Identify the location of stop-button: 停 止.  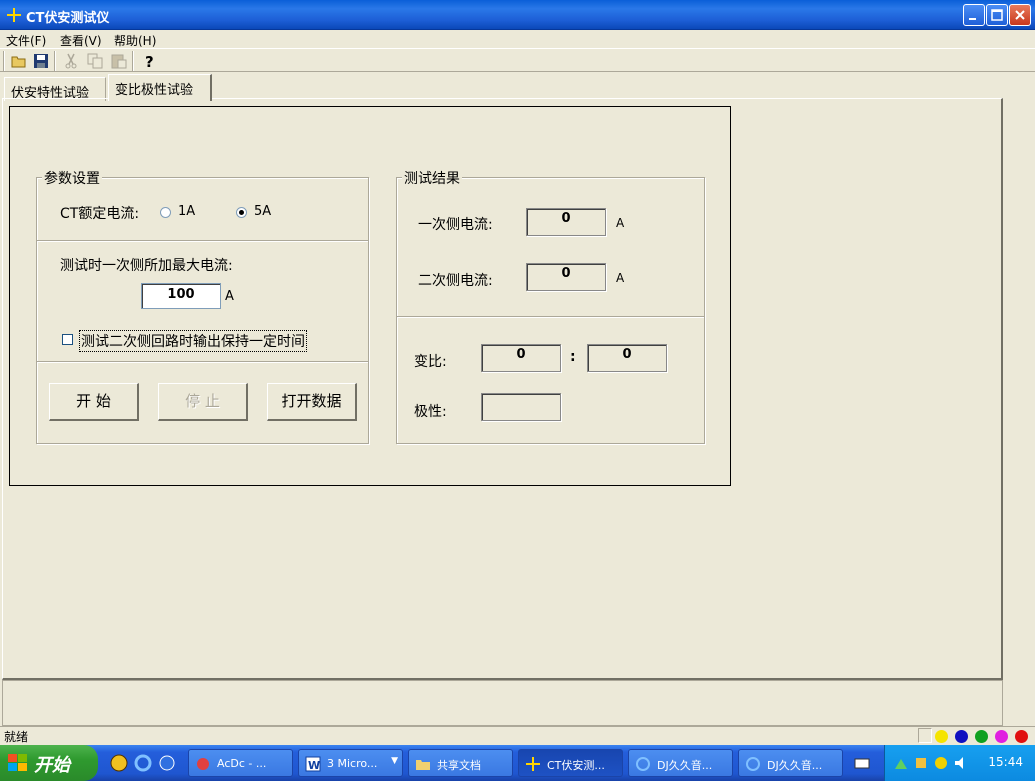
(203, 402).